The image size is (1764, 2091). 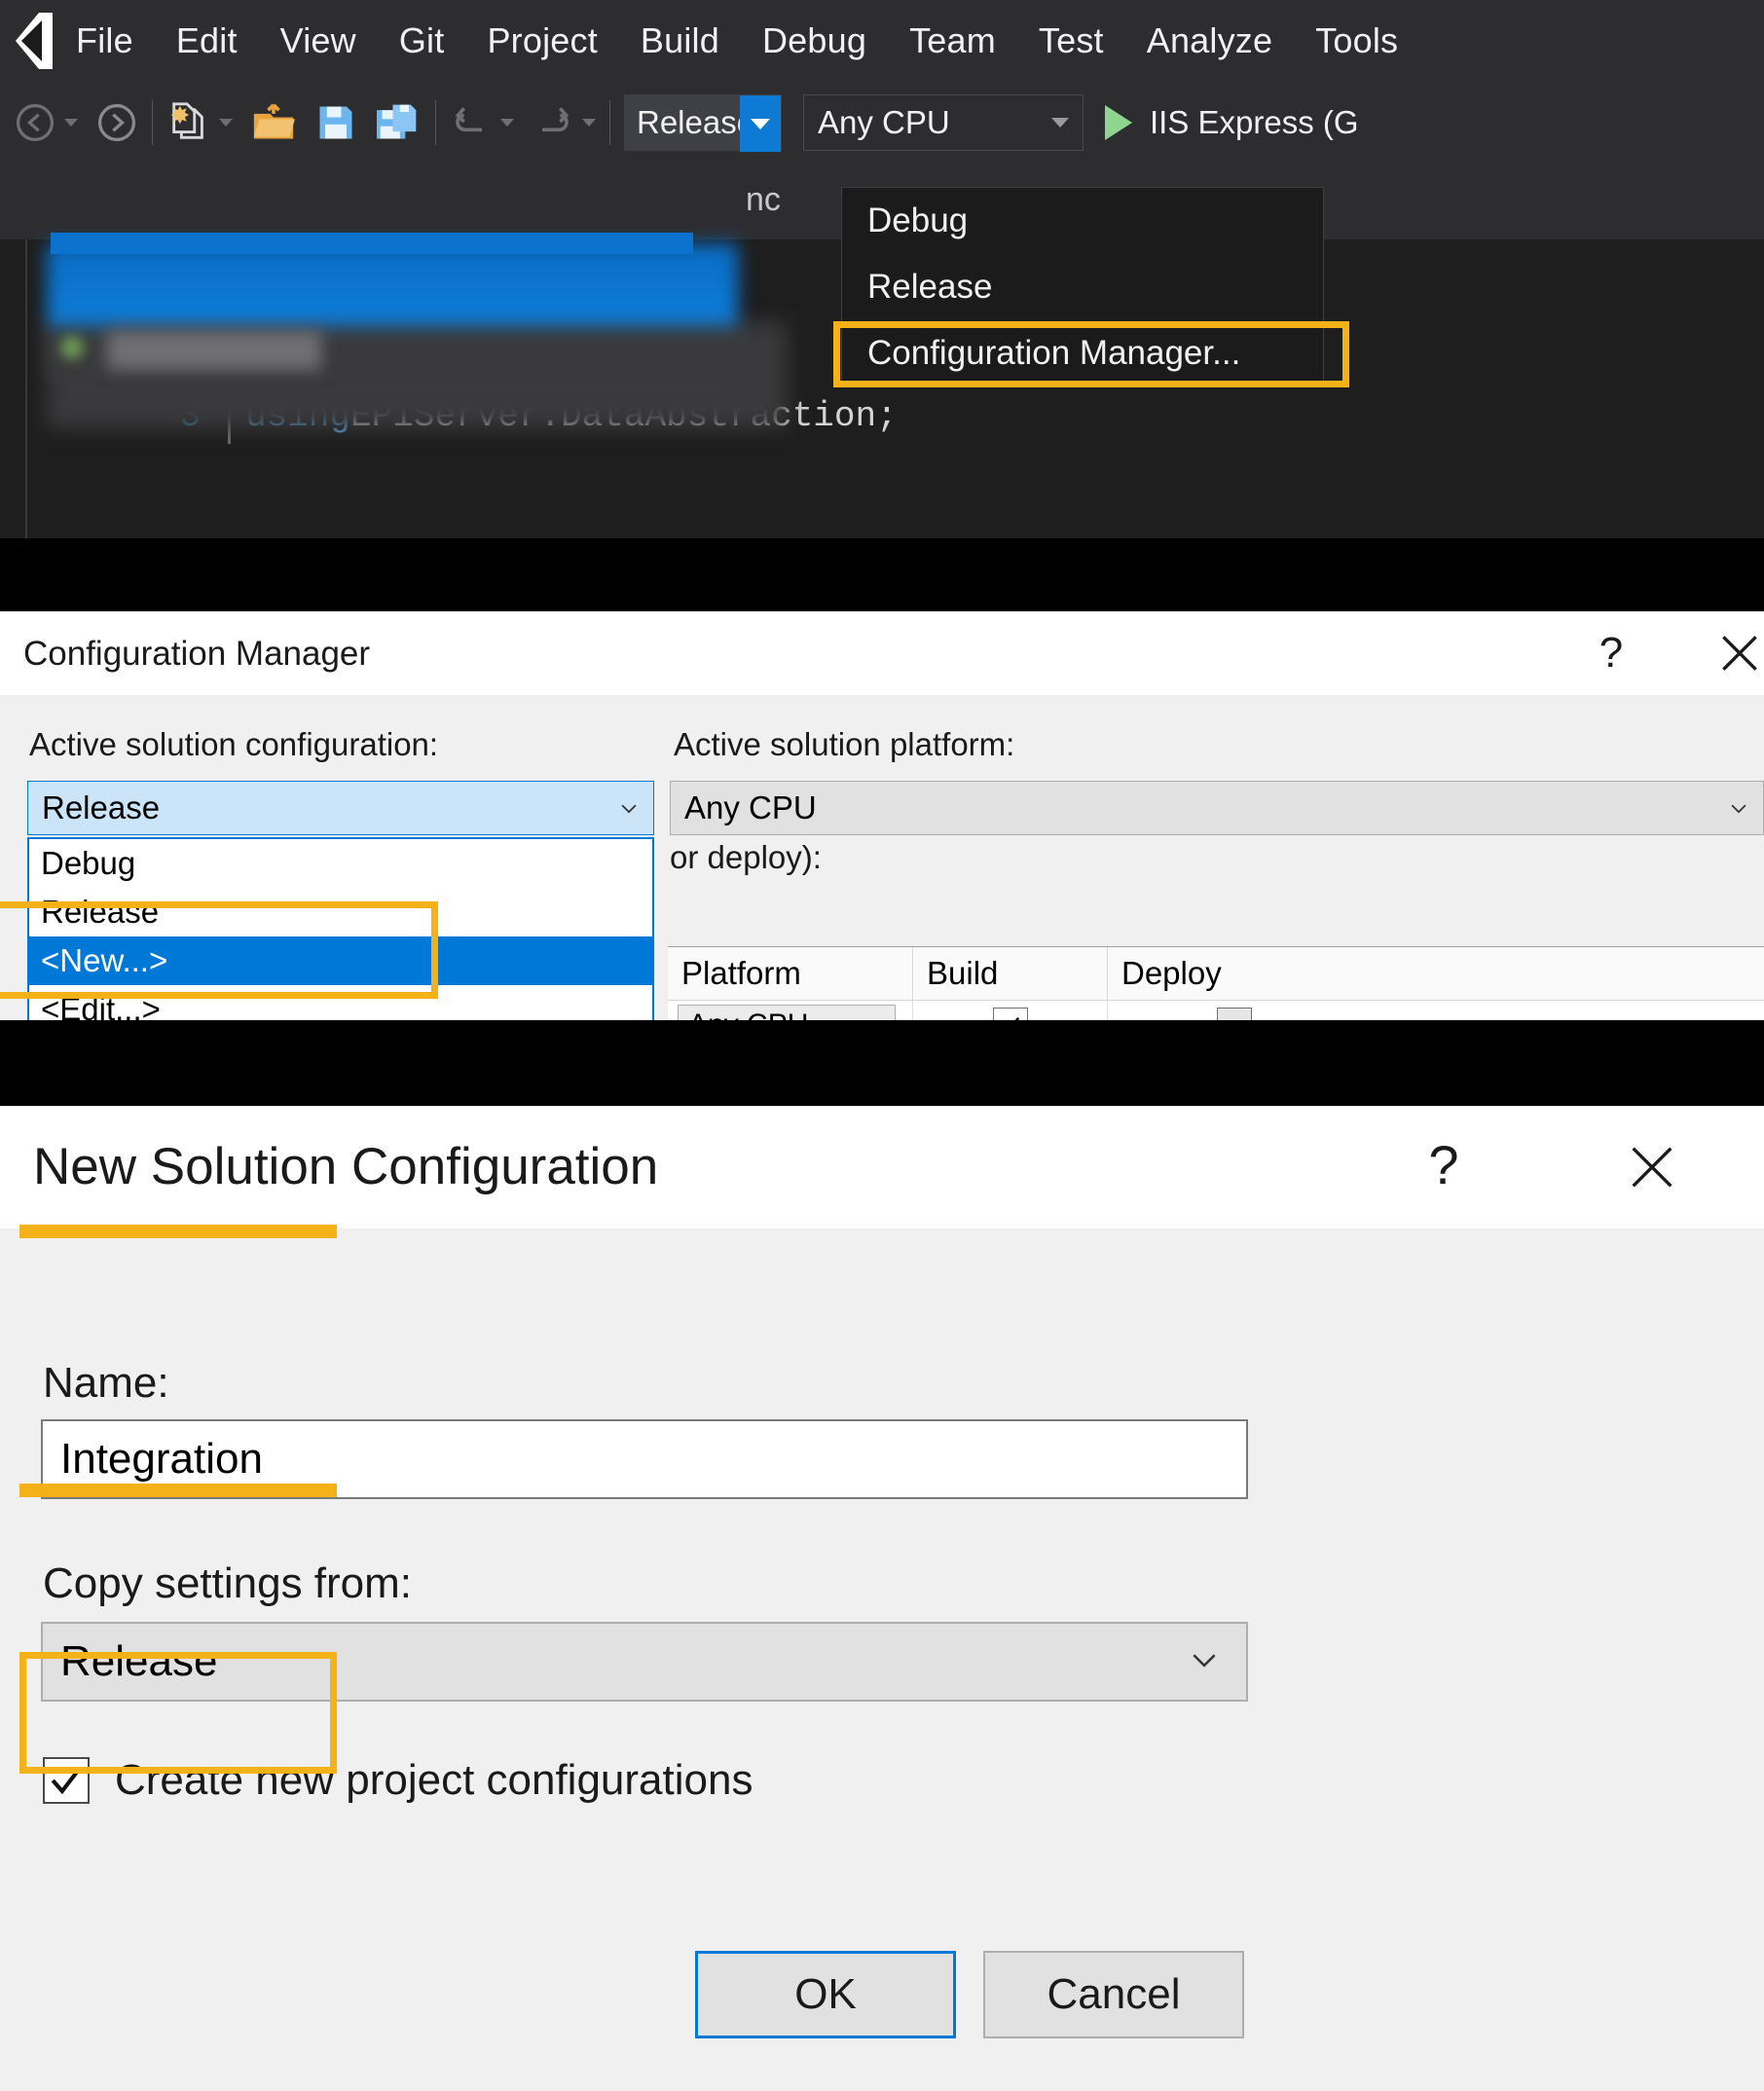 I want to click on start-debug-label: IIS Express (G, so click(x=1254, y=122).